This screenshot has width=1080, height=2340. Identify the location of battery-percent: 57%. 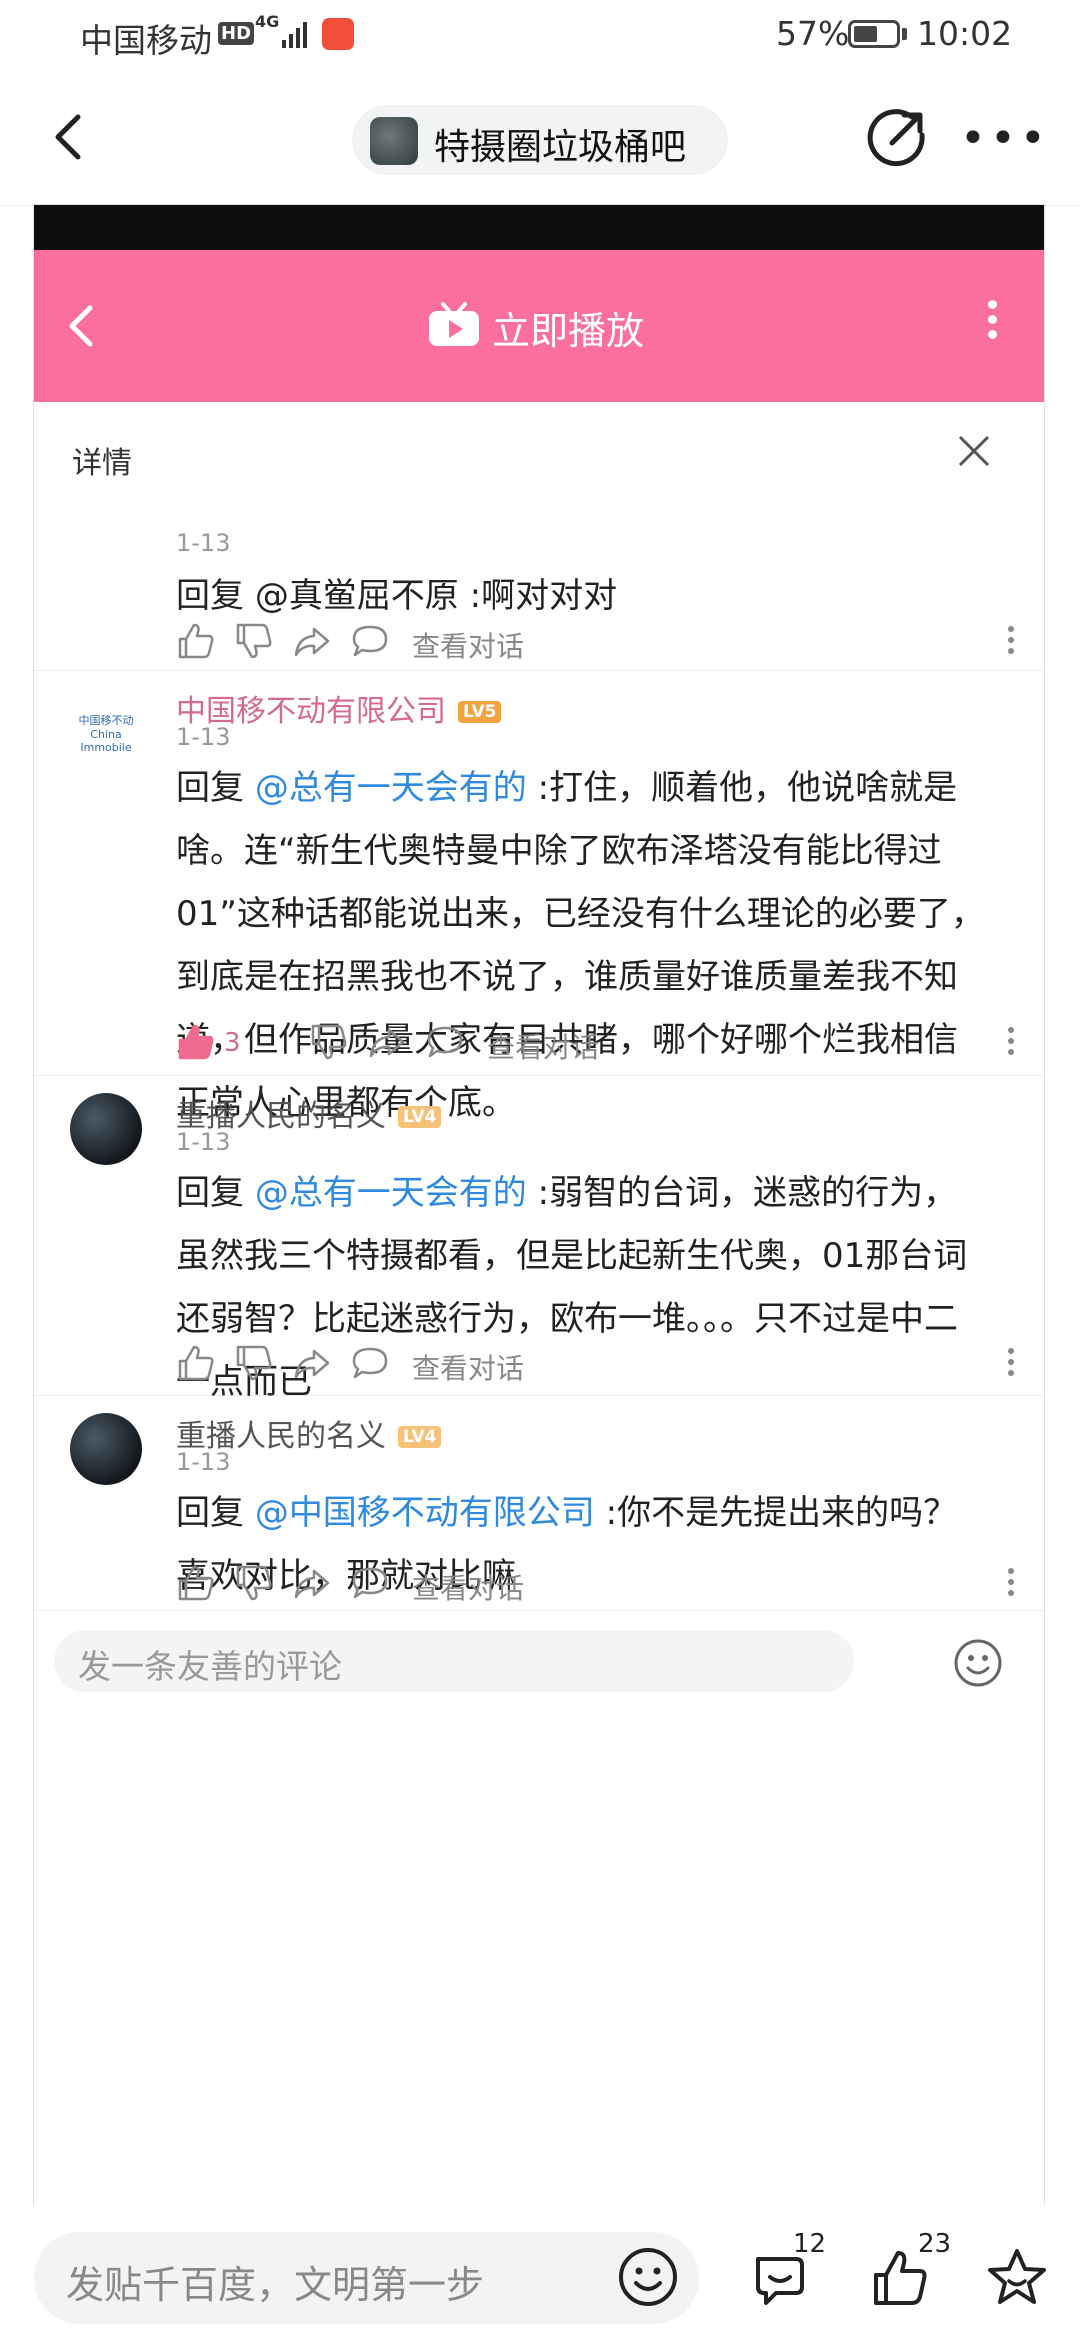
(813, 33).